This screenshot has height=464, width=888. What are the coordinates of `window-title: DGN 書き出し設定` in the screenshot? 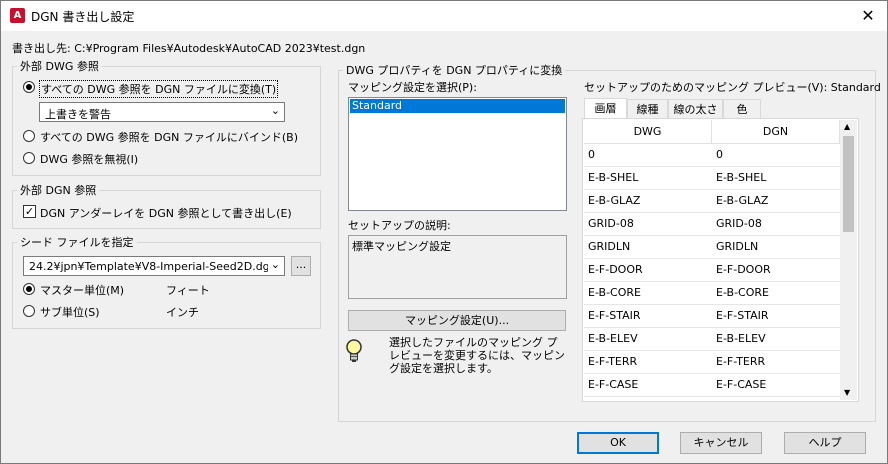 It's located at (83, 17).